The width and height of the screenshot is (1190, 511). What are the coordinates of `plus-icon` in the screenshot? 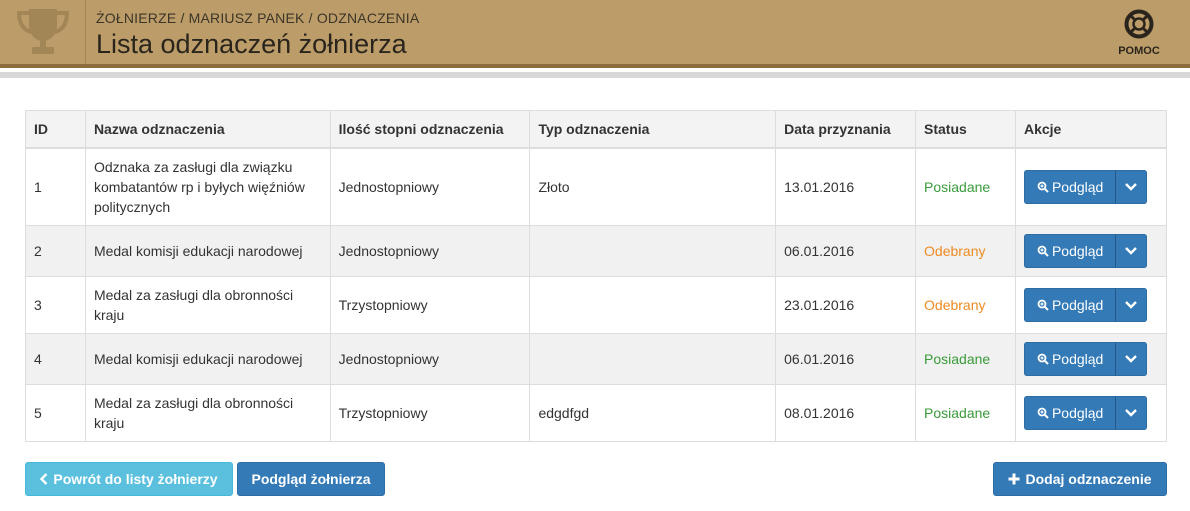 It's located at (1014, 479).